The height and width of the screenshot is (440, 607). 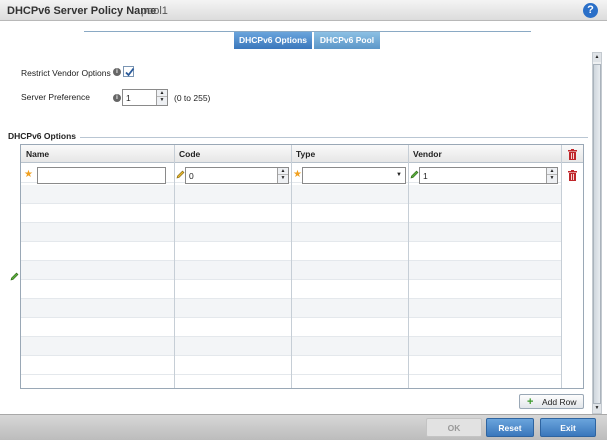 What do you see at coordinates (597, 408) in the screenshot?
I see `scroll-down-icon: ▼` at bounding box center [597, 408].